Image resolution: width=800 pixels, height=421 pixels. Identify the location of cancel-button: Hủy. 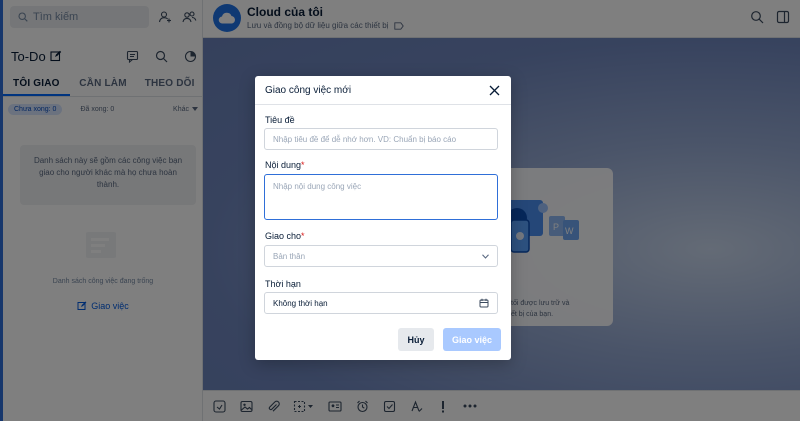
(416, 339).